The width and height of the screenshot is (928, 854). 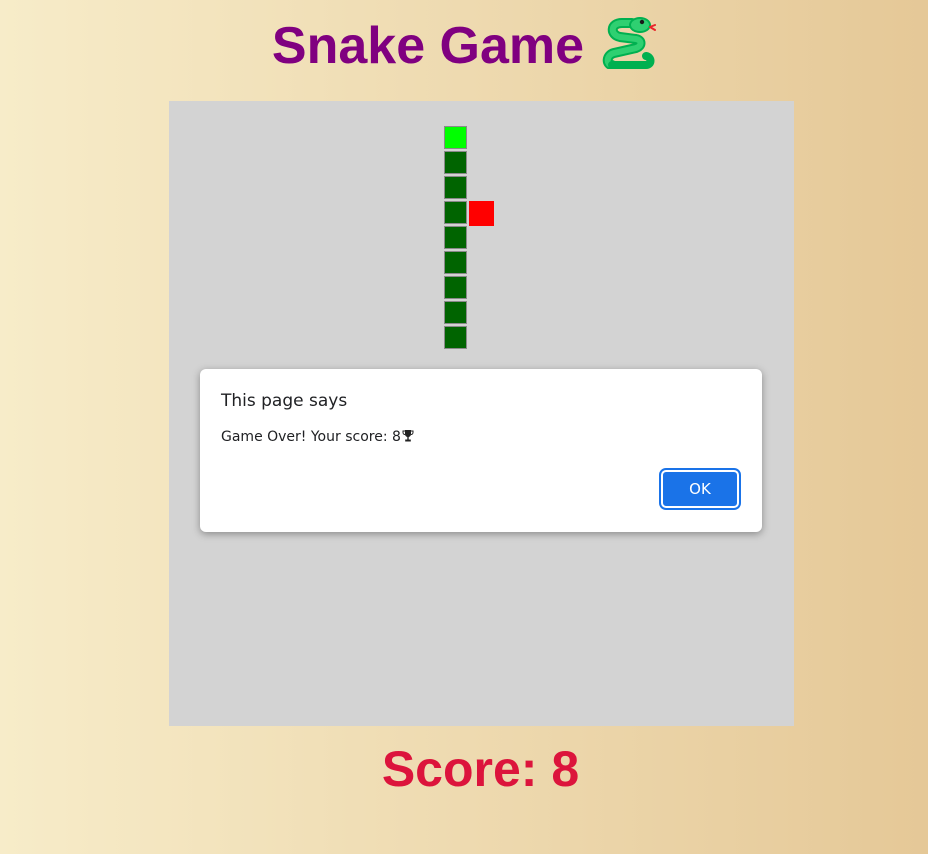 I want to click on snake-head, so click(x=455, y=137).